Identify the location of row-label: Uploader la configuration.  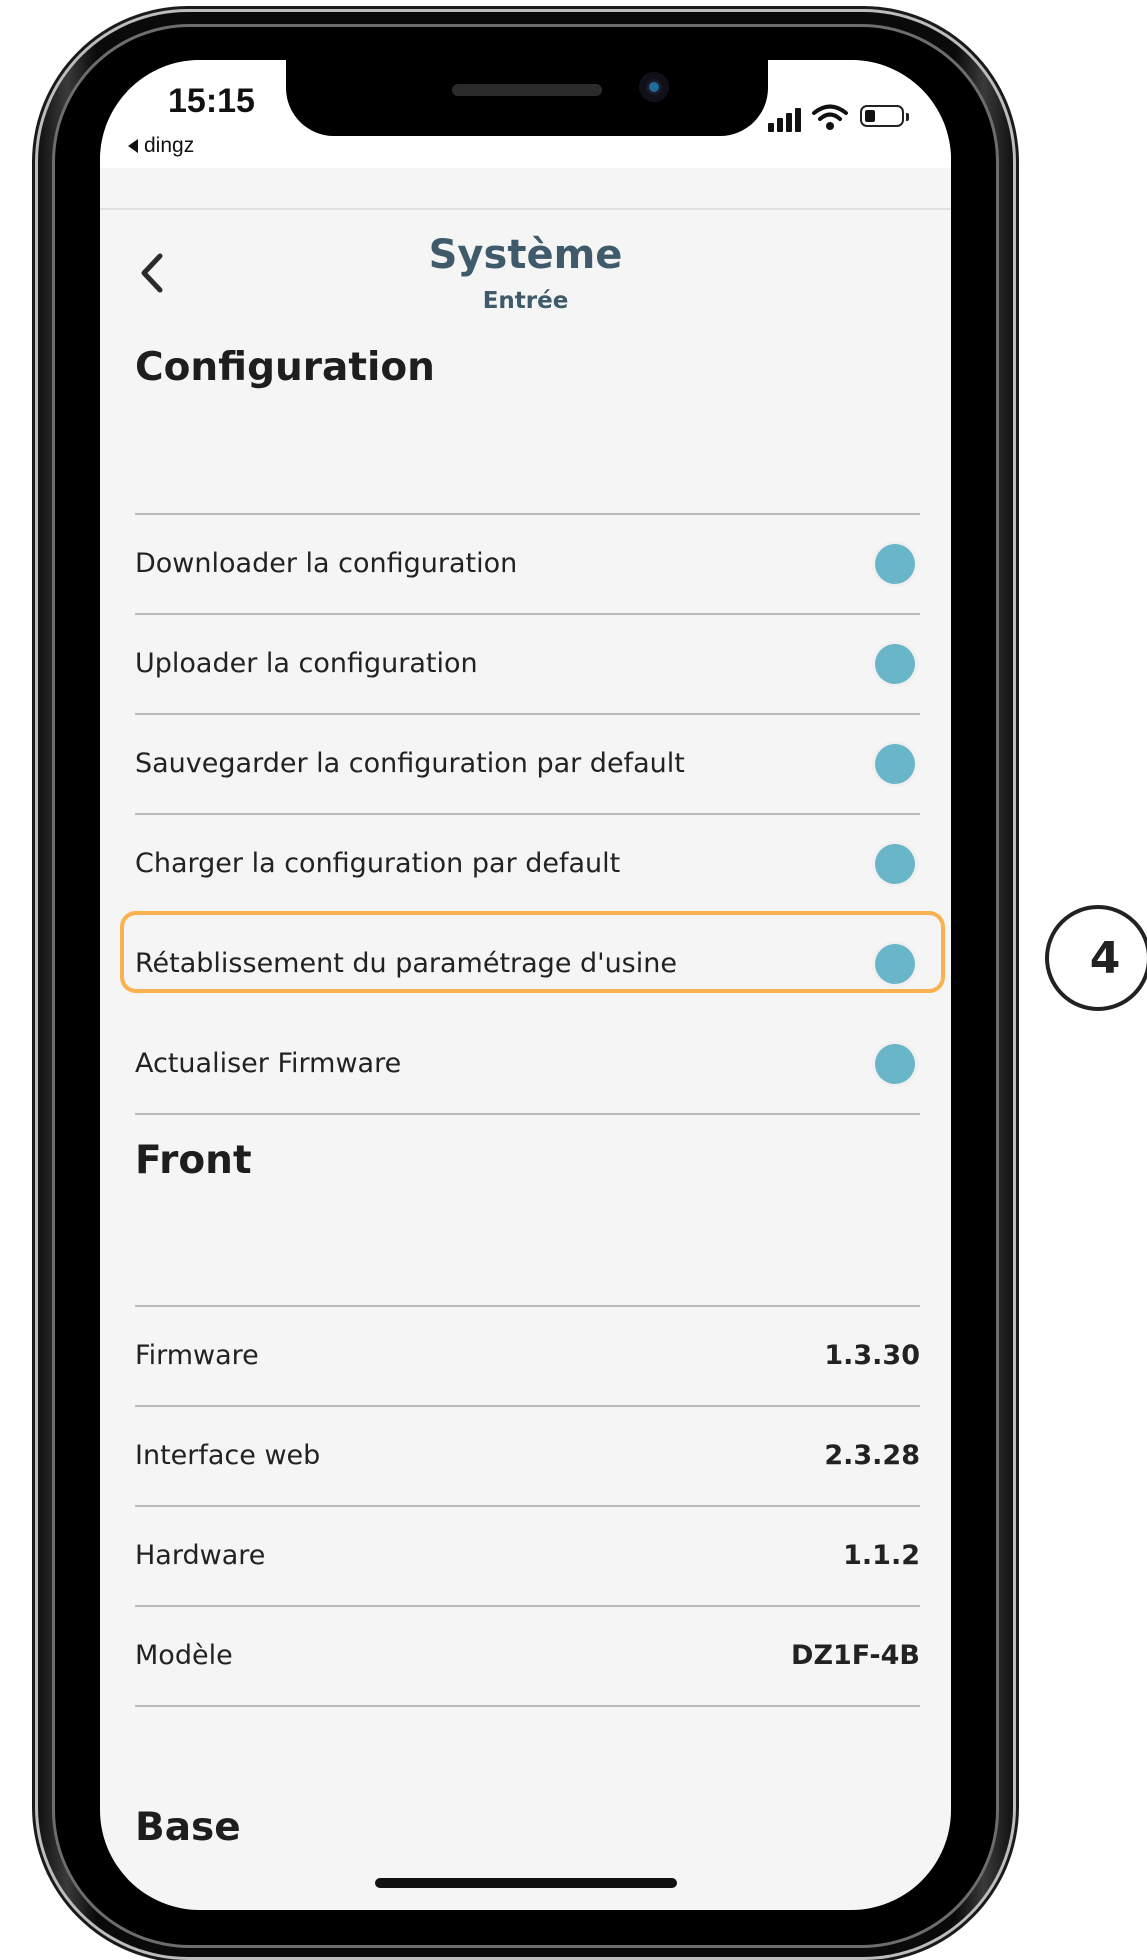
(306, 663).